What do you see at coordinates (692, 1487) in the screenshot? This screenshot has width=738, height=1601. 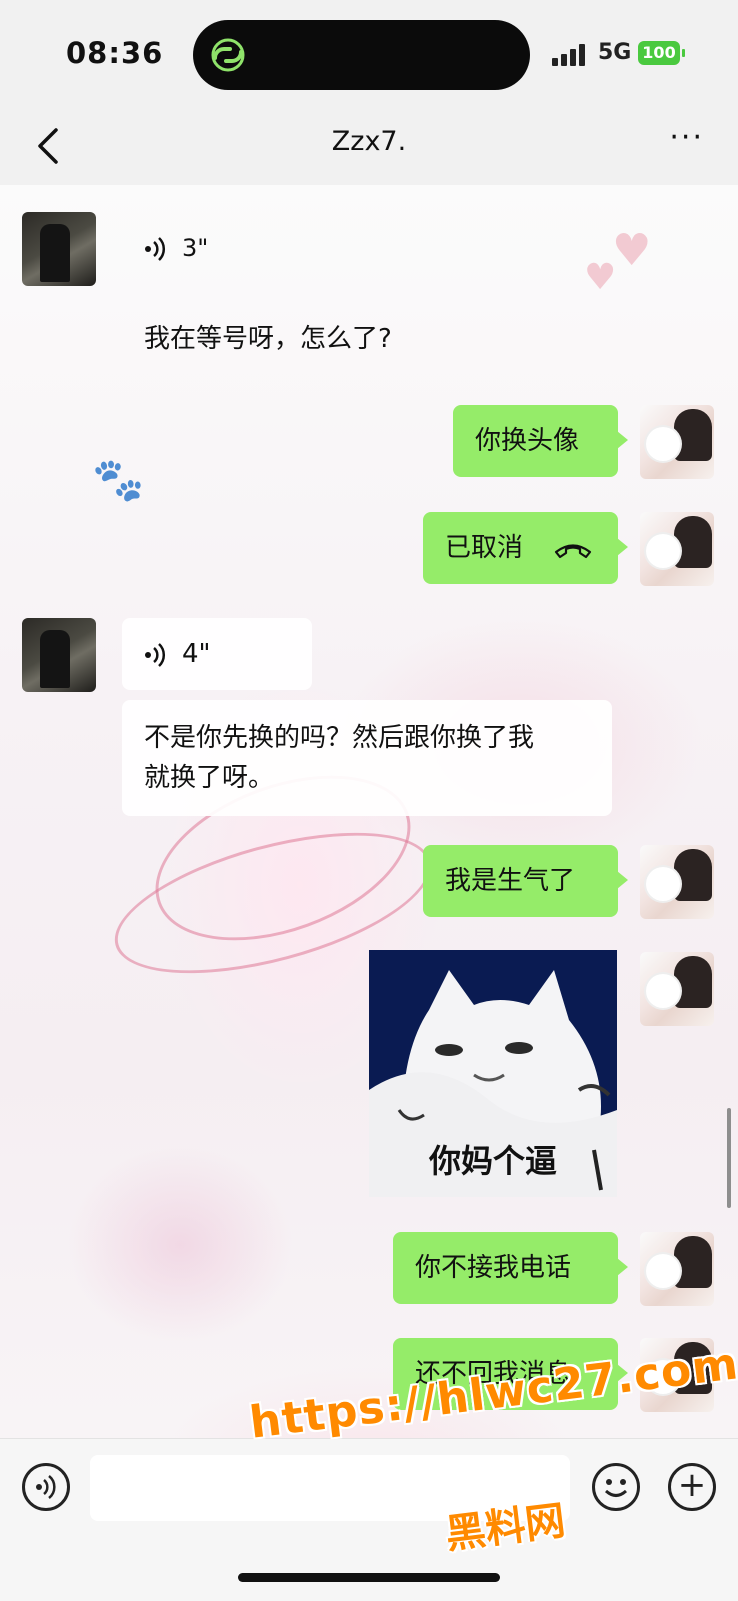 I see `plus-icon: +` at bounding box center [692, 1487].